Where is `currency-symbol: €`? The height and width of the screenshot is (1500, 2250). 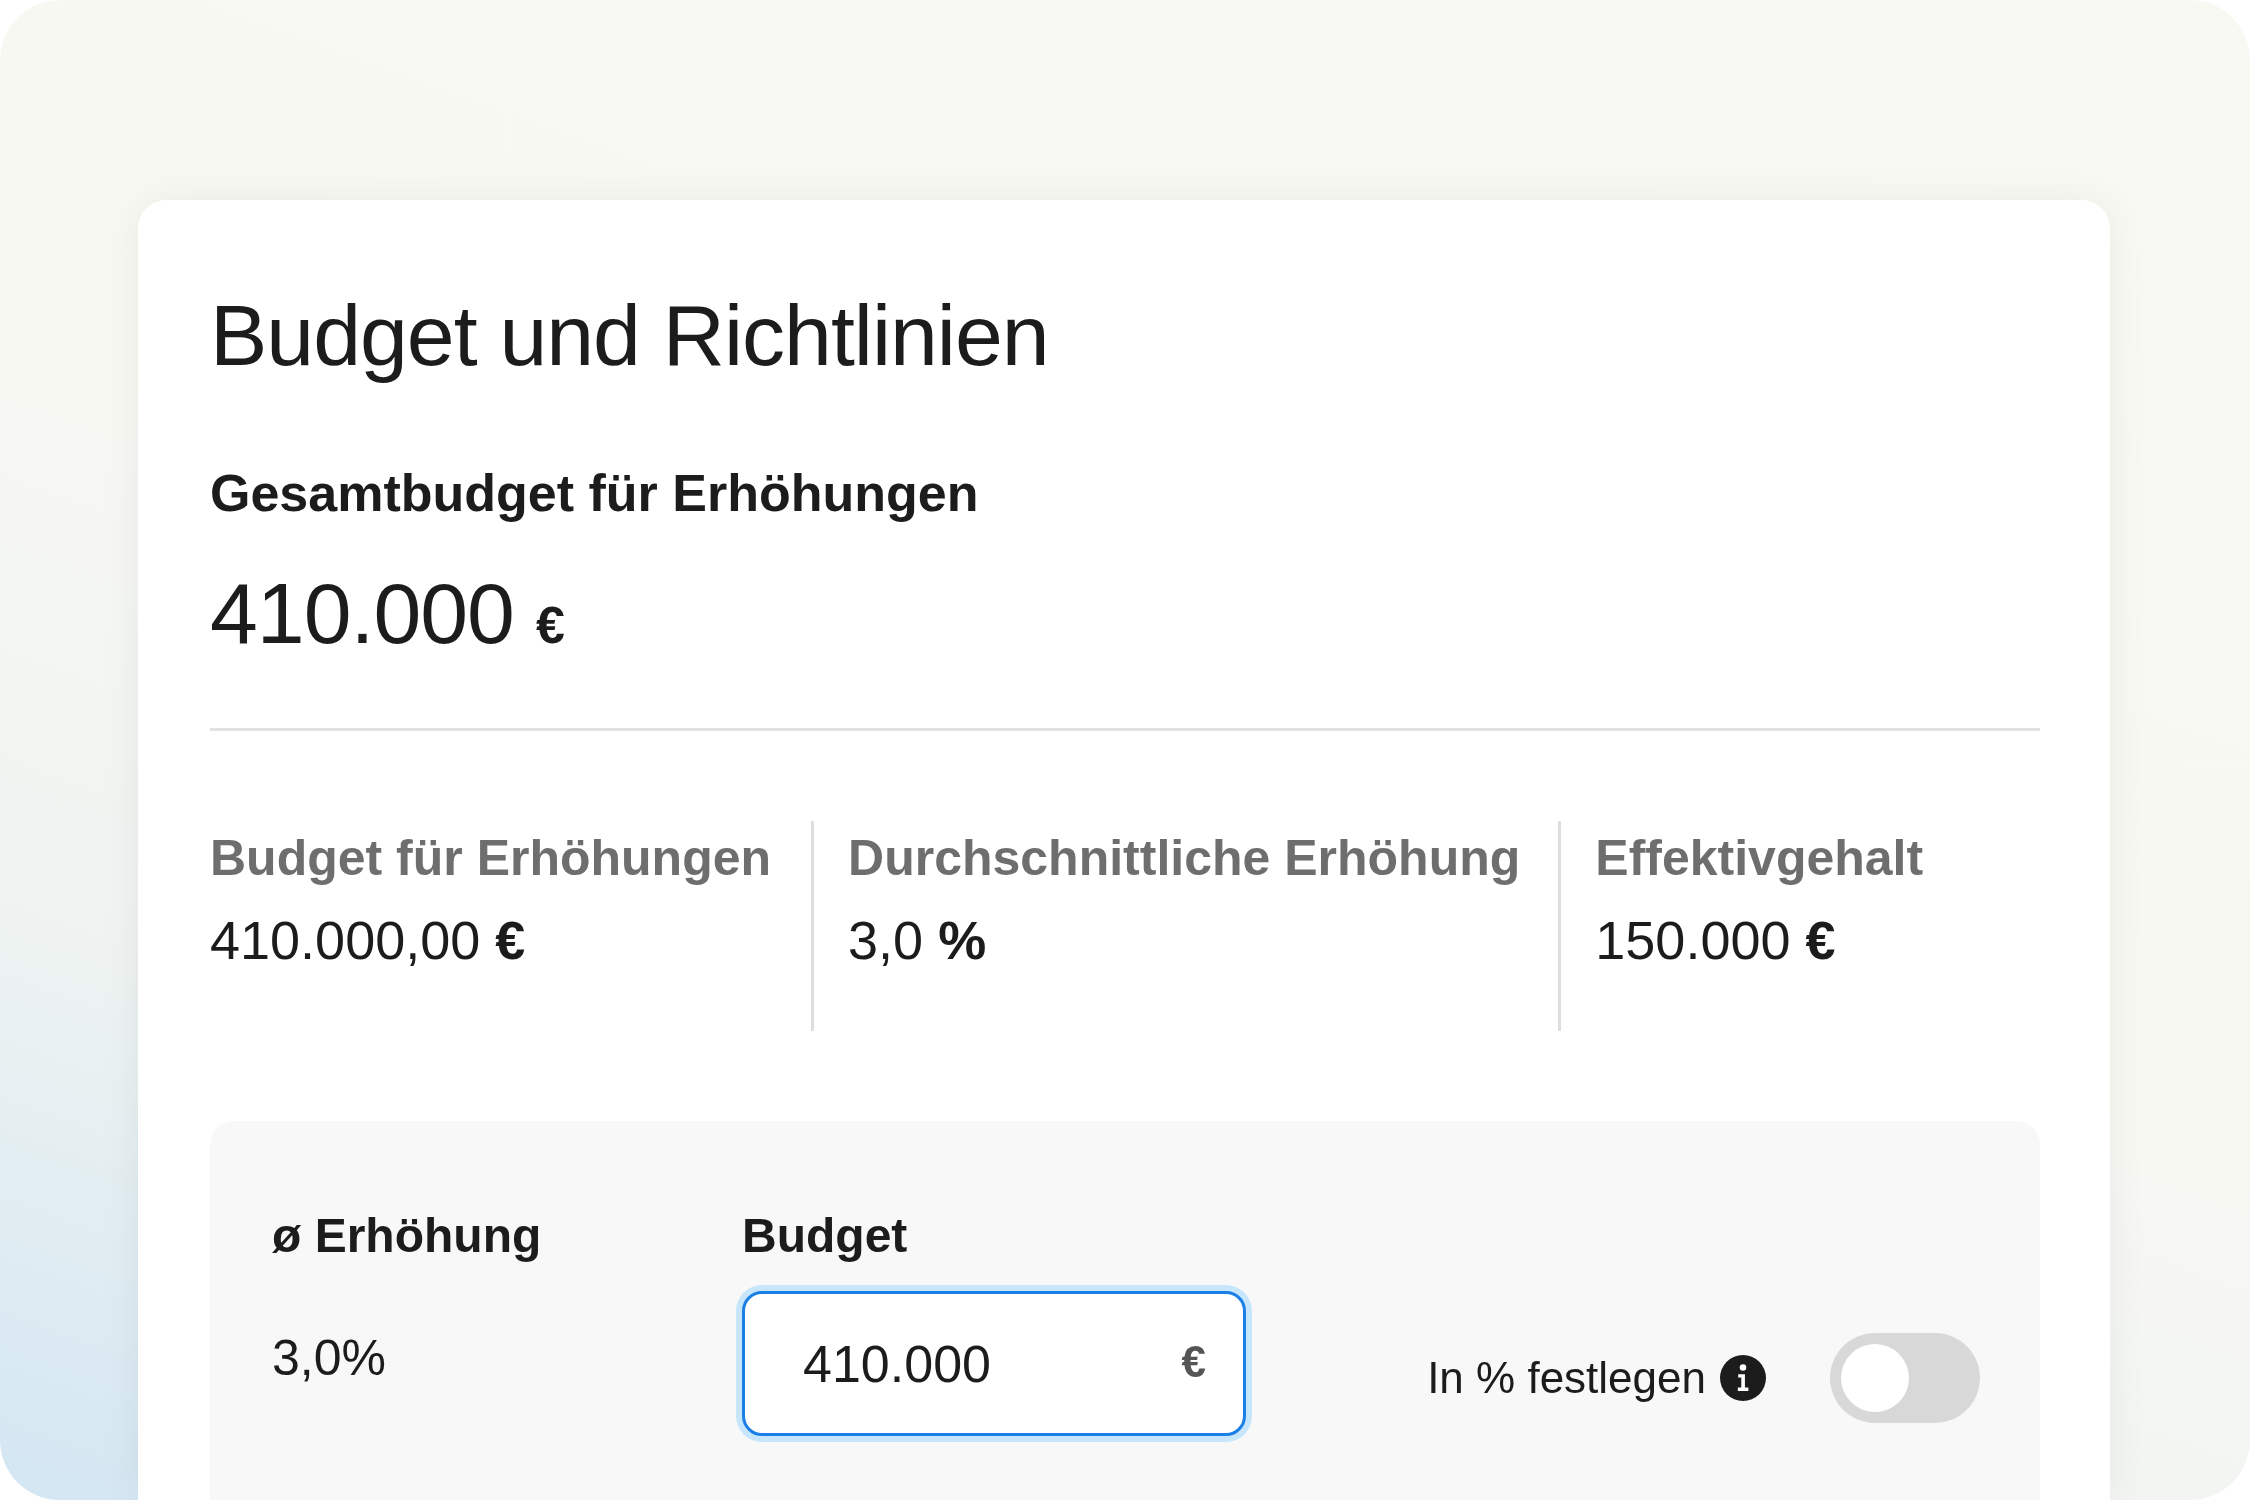 currency-symbol: € is located at coordinates (550, 625).